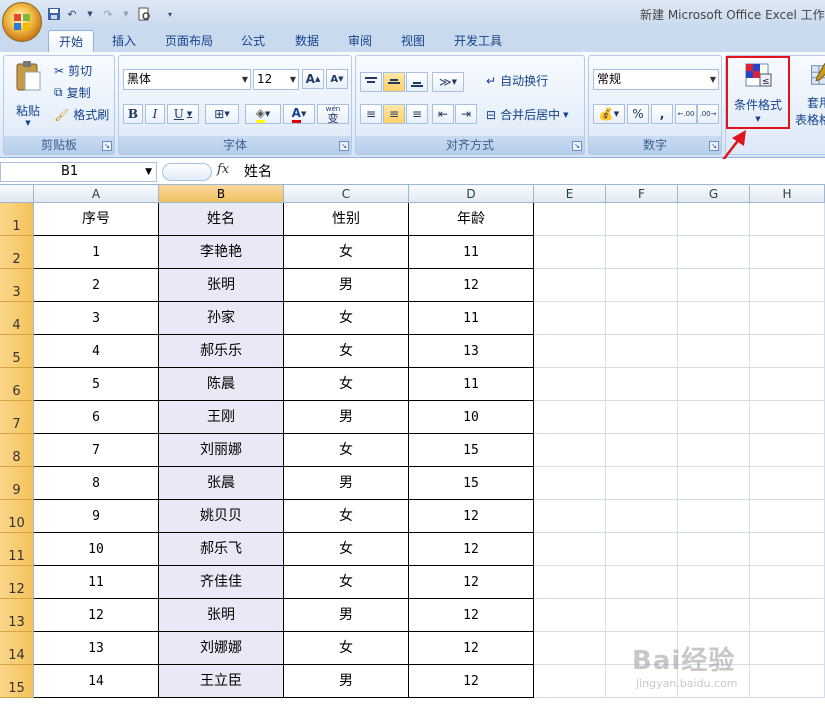  What do you see at coordinates (17, 648) in the screenshot?
I see `row-header-14: 14` at bounding box center [17, 648].